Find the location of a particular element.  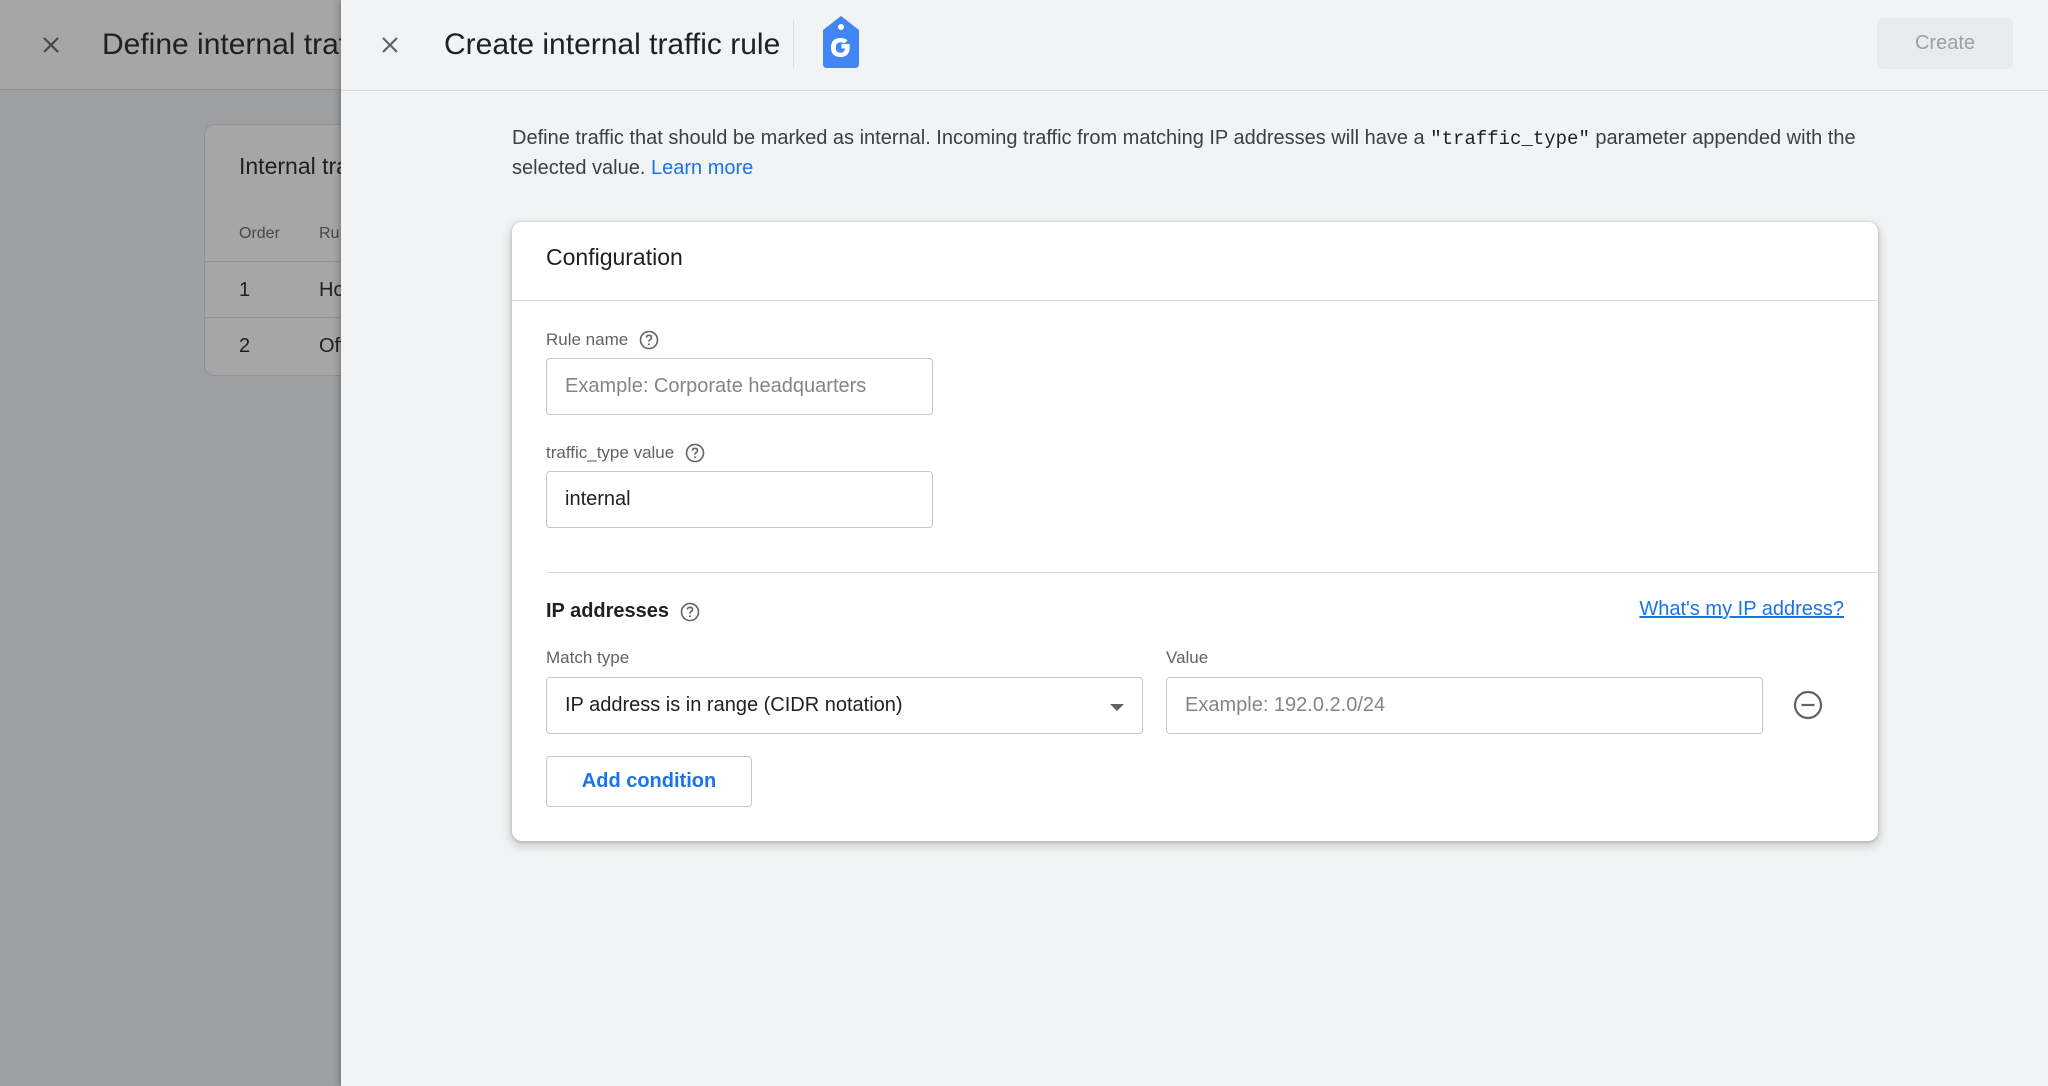

create-button: Create is located at coordinates (1945, 43).